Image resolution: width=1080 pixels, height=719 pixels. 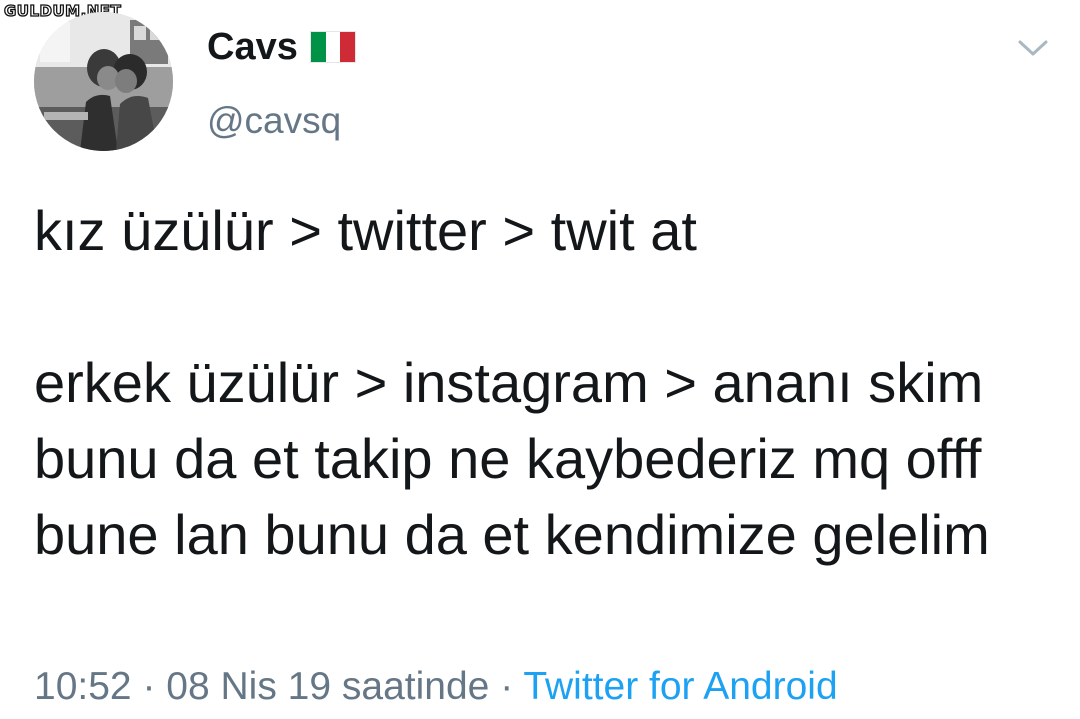 I want to click on tweet-time: 10:52, so click(x=83, y=686).